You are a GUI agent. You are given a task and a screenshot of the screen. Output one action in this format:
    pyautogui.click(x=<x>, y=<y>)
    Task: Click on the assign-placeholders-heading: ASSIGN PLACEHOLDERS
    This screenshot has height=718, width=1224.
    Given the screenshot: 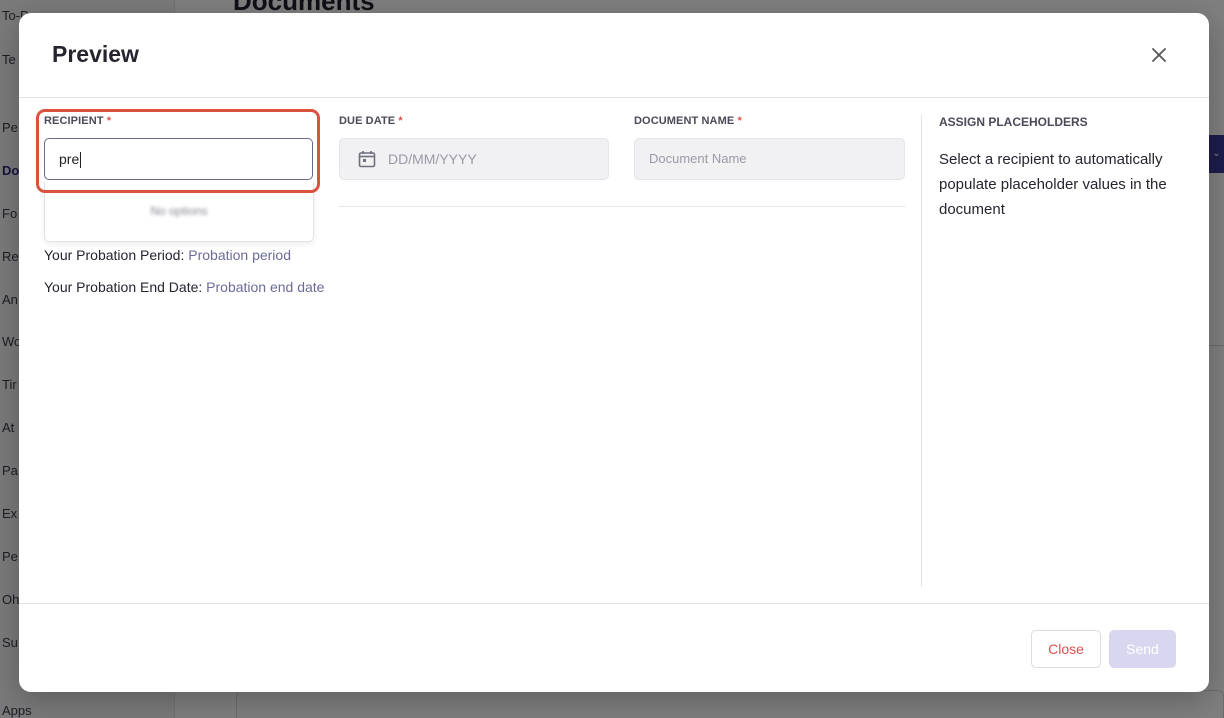 What is the action you would take?
    pyautogui.click(x=1013, y=122)
    